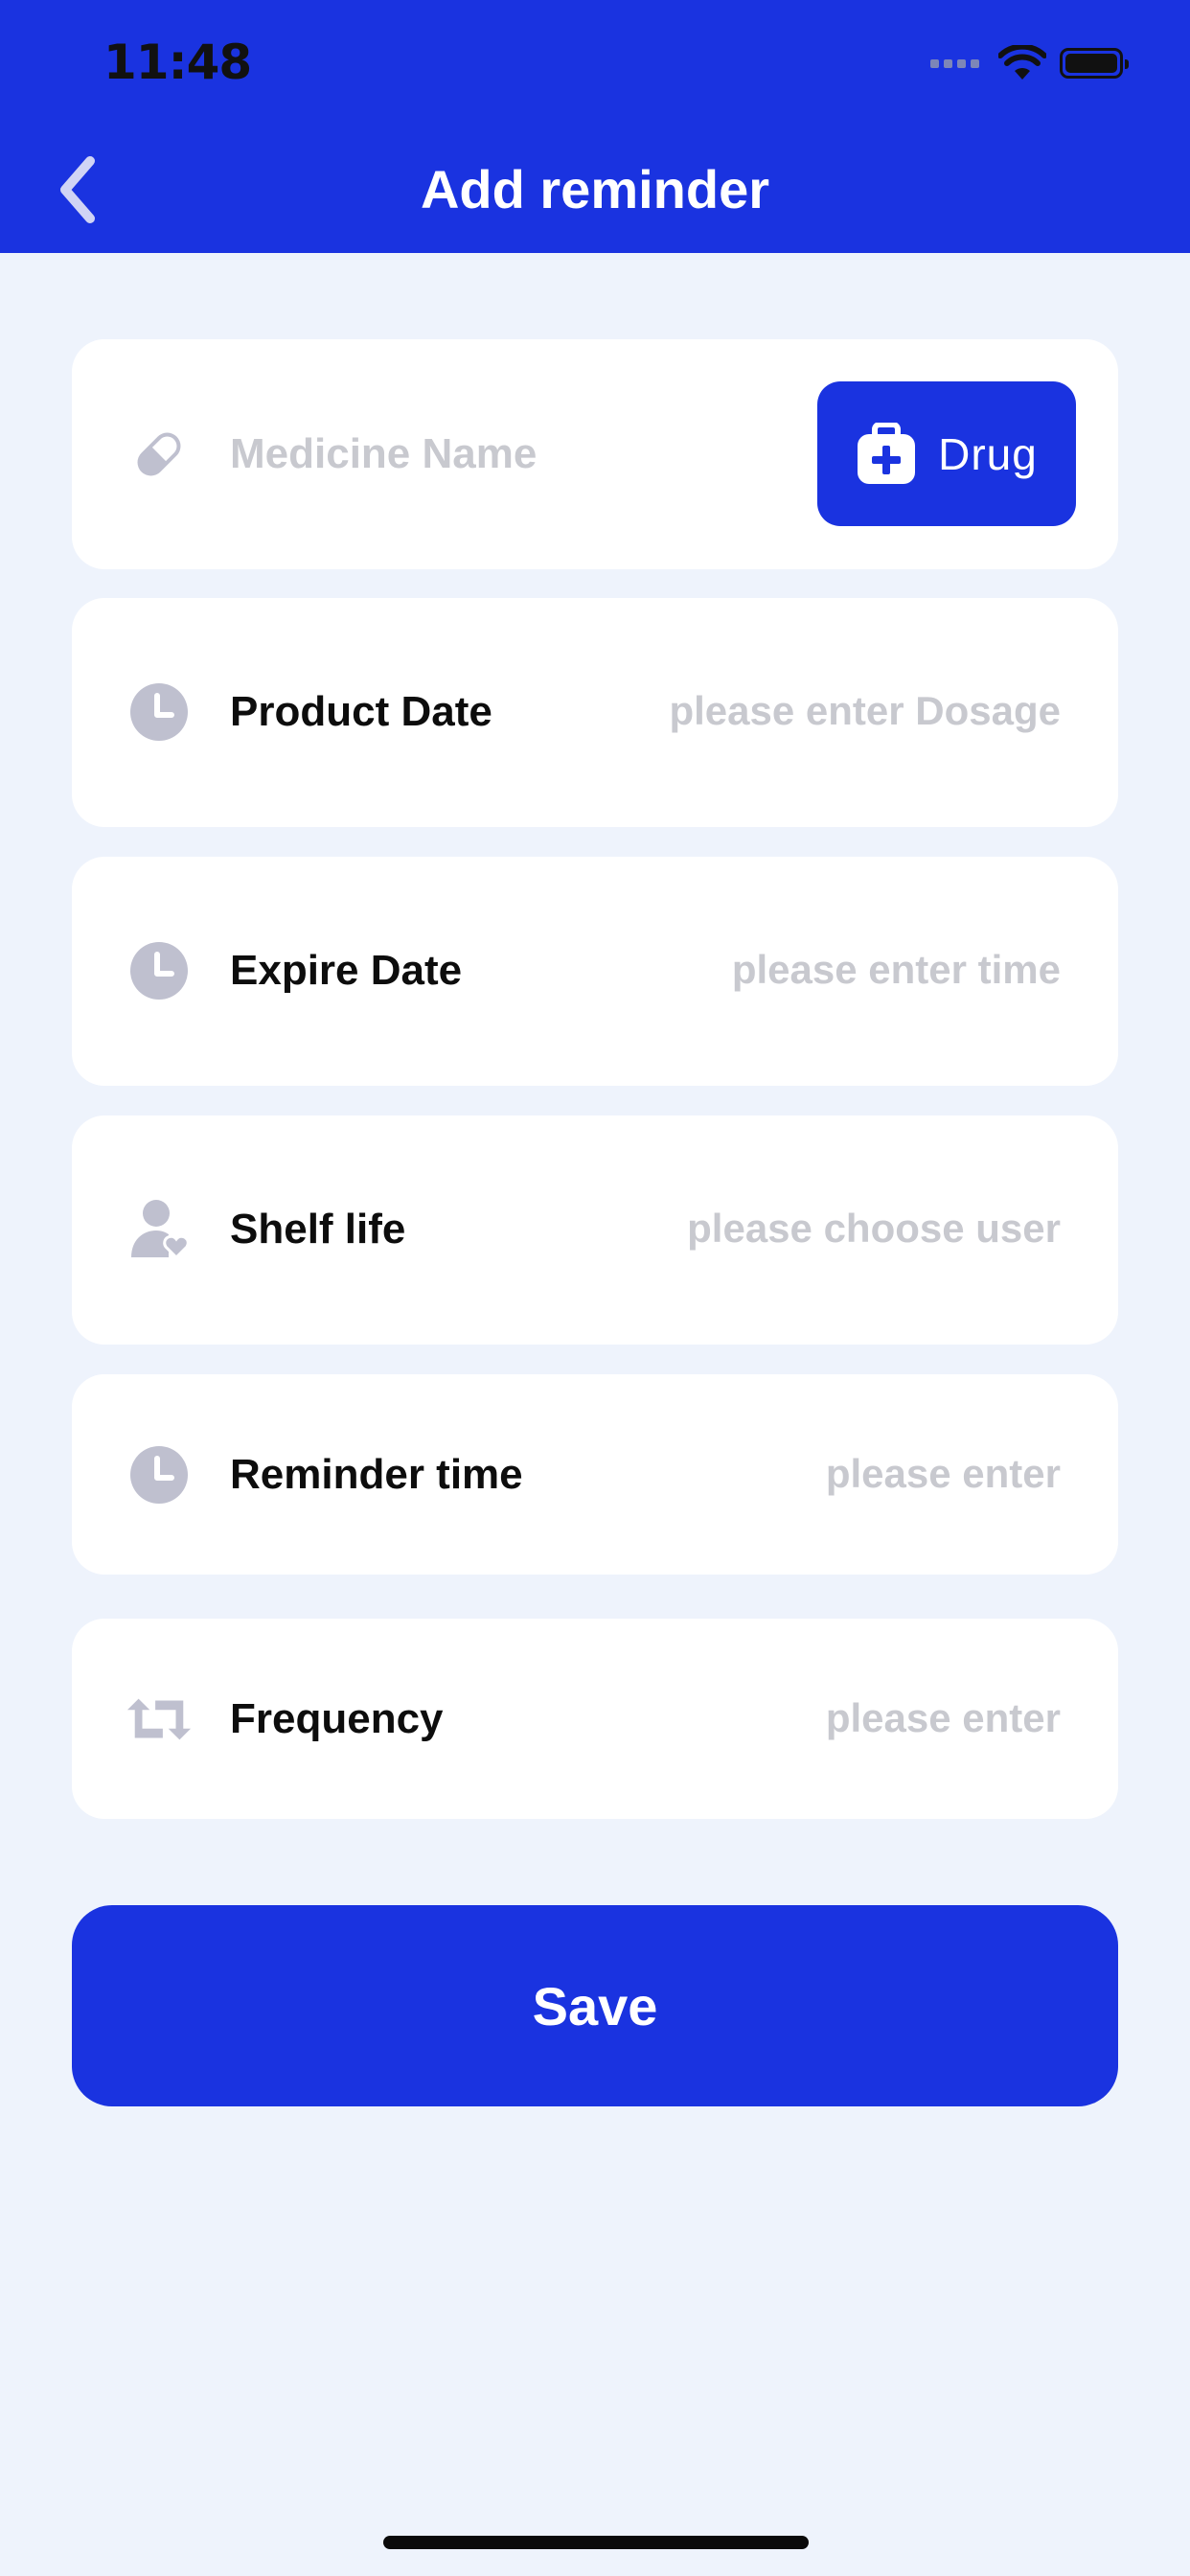 Image resolution: width=1190 pixels, height=2576 pixels. What do you see at coordinates (1095, 63) in the screenshot?
I see `battery-icon` at bounding box center [1095, 63].